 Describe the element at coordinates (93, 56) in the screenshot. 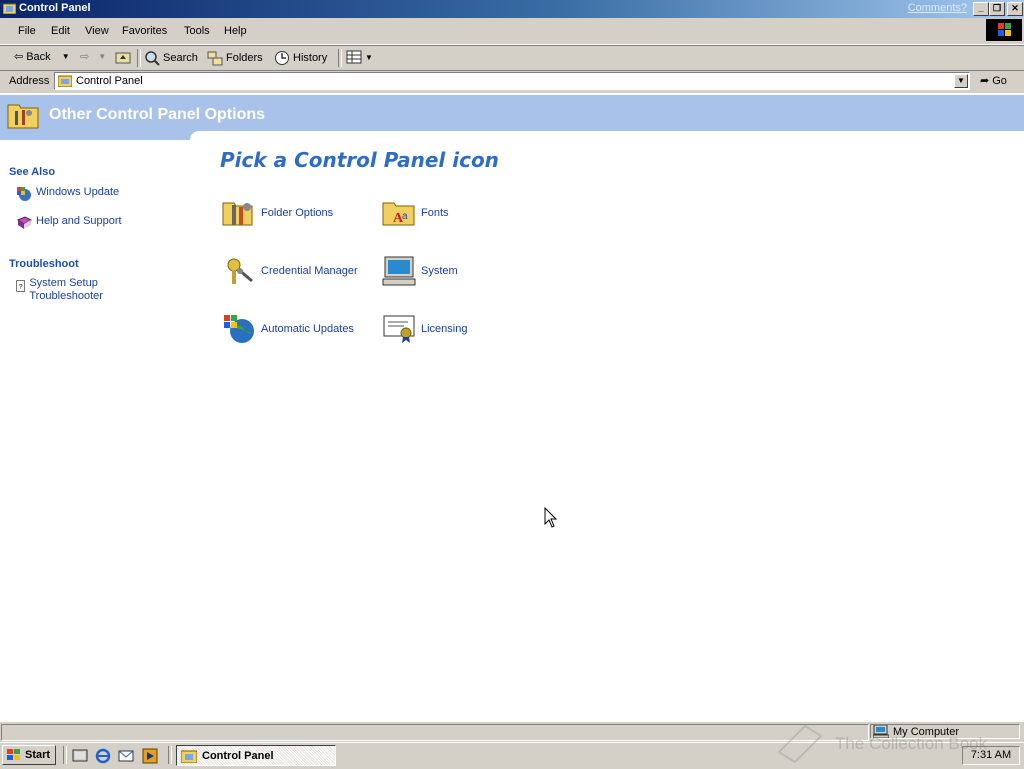

I see `forward-button: ⇨ ▼` at that location.